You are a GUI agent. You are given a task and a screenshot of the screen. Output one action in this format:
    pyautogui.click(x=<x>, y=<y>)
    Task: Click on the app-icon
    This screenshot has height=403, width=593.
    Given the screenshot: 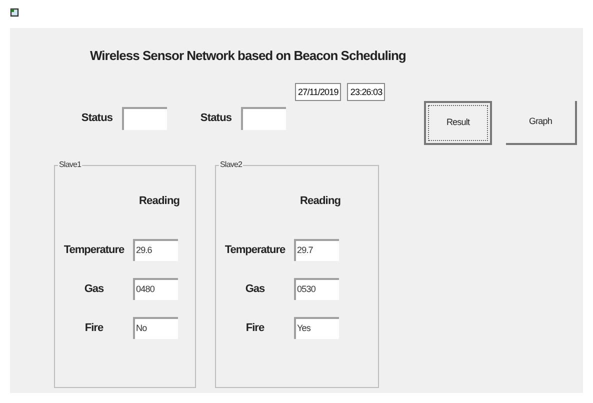 What is the action you would take?
    pyautogui.click(x=14, y=12)
    